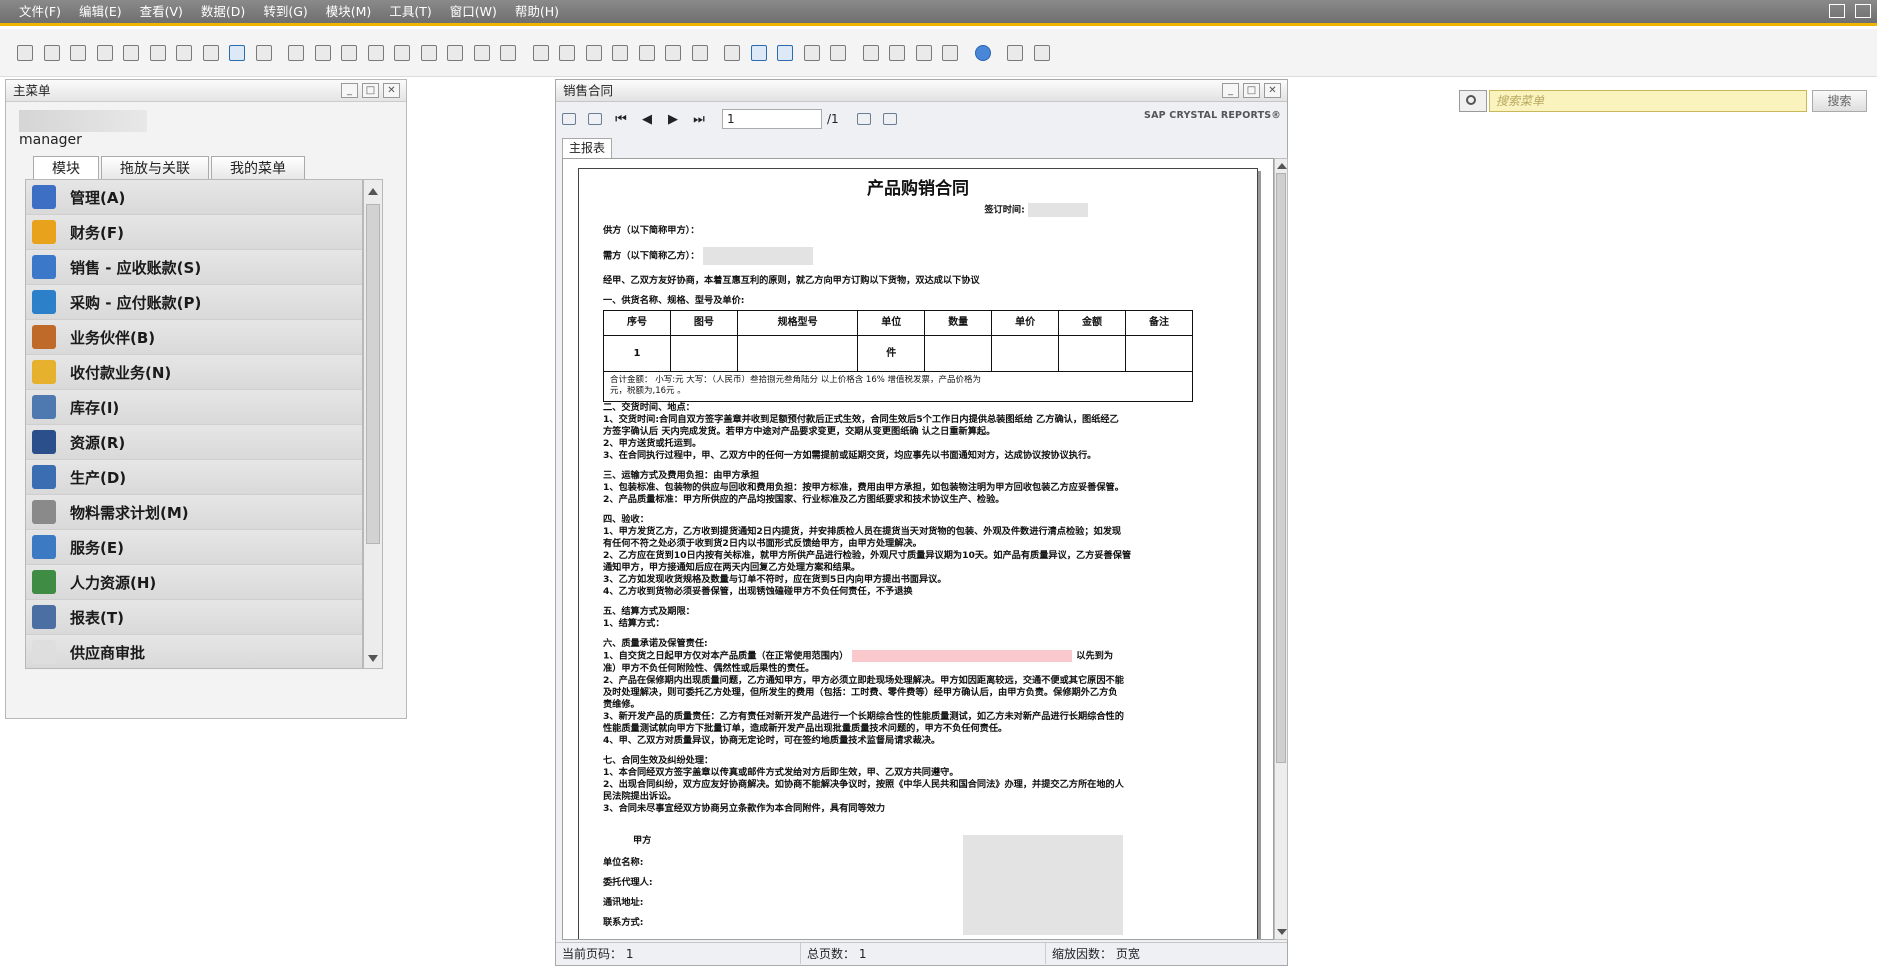  I want to click on print-preview-icon, so click(25, 53).